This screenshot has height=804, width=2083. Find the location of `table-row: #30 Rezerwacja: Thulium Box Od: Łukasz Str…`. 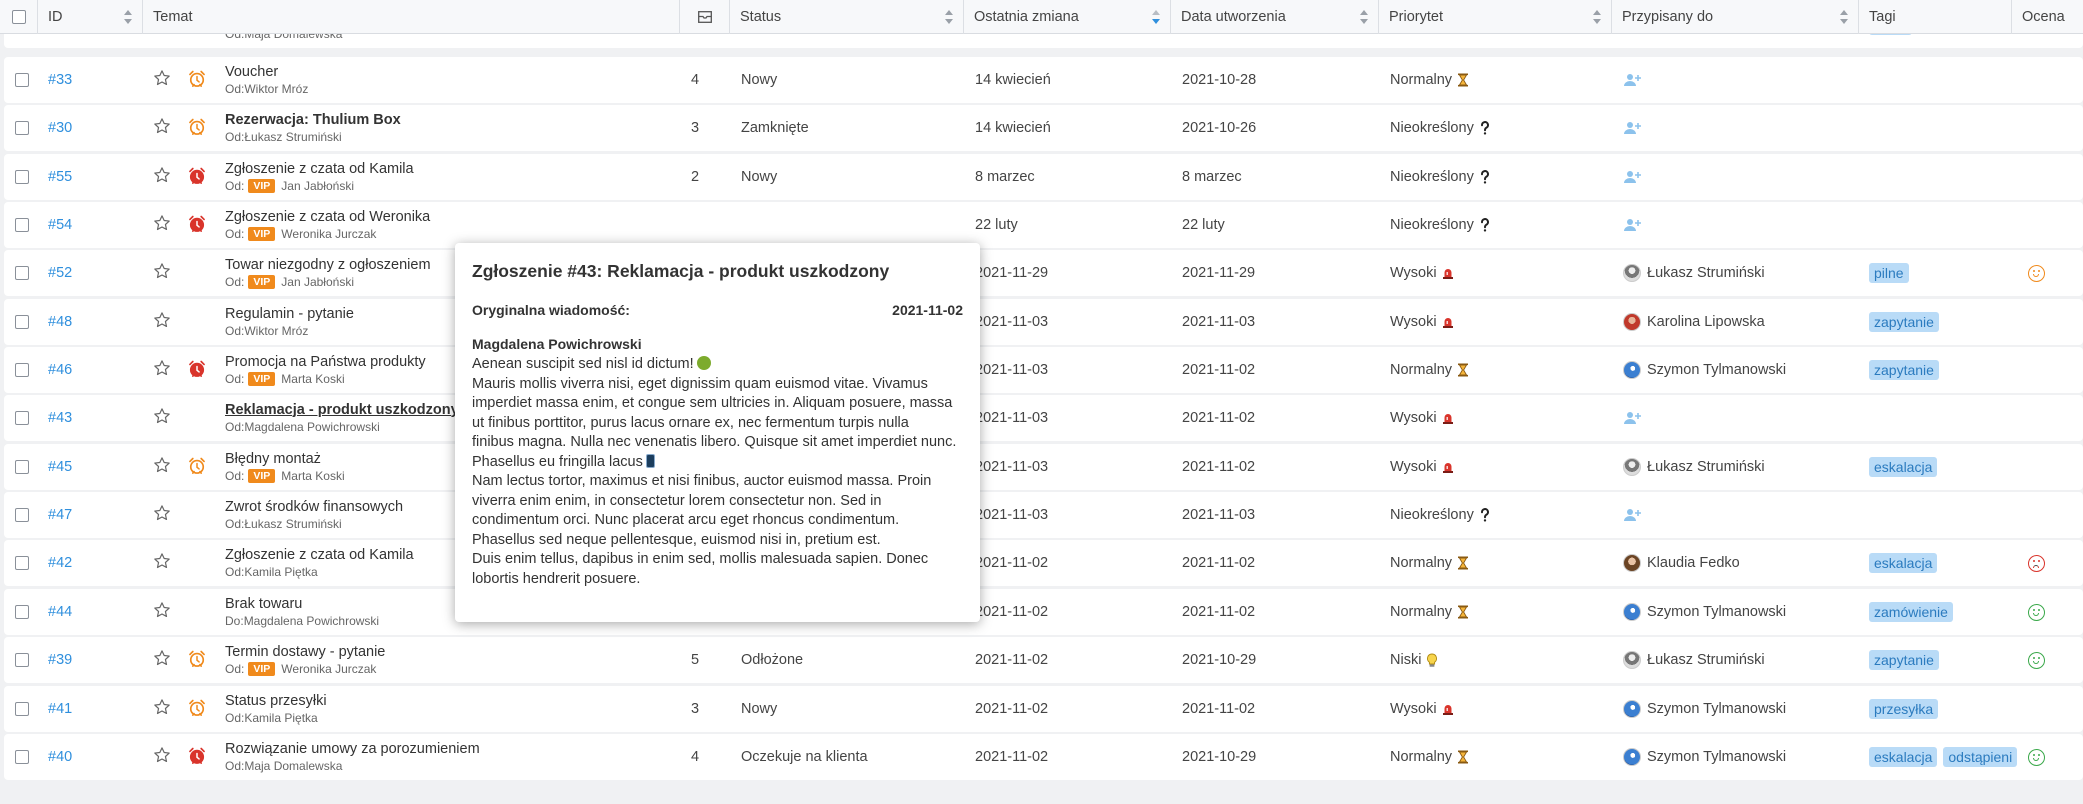

table-row: #30 Rezerwacja: Thulium Box Od: Łukasz Str… is located at coordinates (1043, 128).